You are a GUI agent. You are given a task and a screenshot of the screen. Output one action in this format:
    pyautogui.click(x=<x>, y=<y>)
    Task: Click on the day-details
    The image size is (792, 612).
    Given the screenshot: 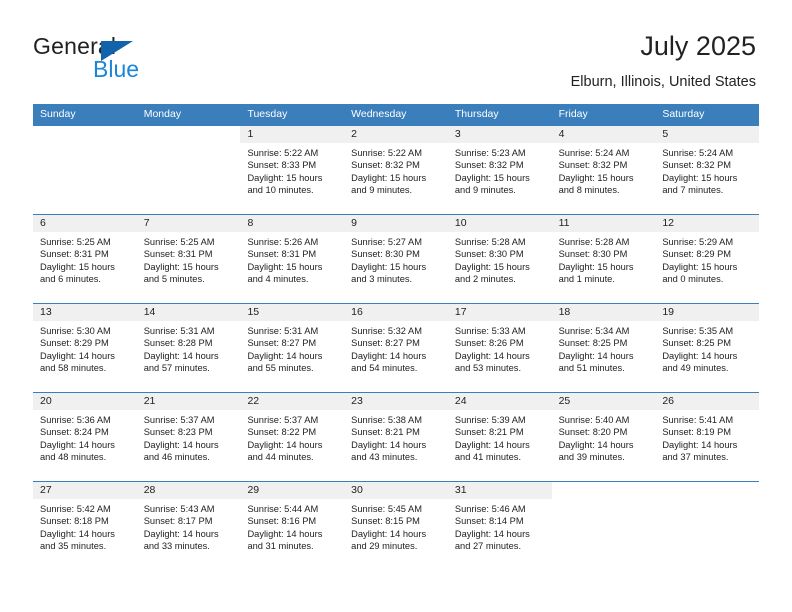 What is the action you would take?
    pyautogui.click(x=85, y=145)
    